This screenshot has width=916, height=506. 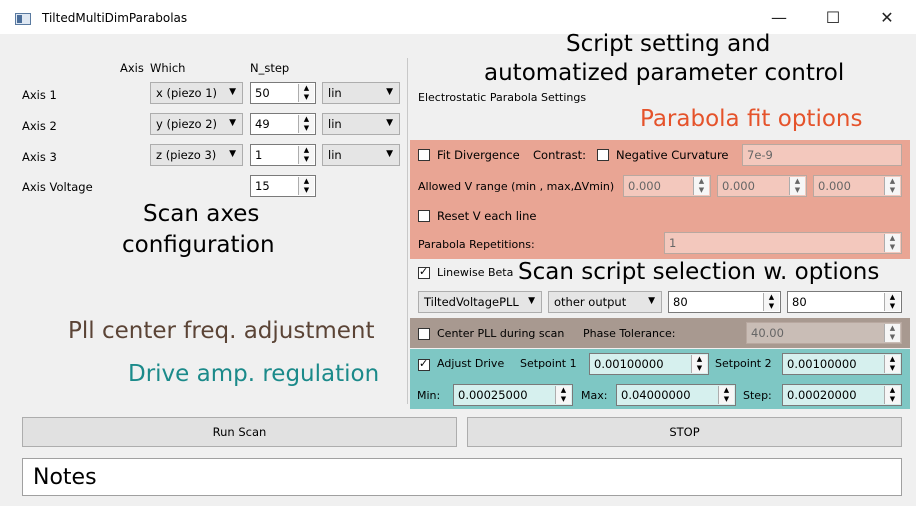 I want to click on parabola-reps-label: Parabola Repetitions:, so click(x=476, y=244).